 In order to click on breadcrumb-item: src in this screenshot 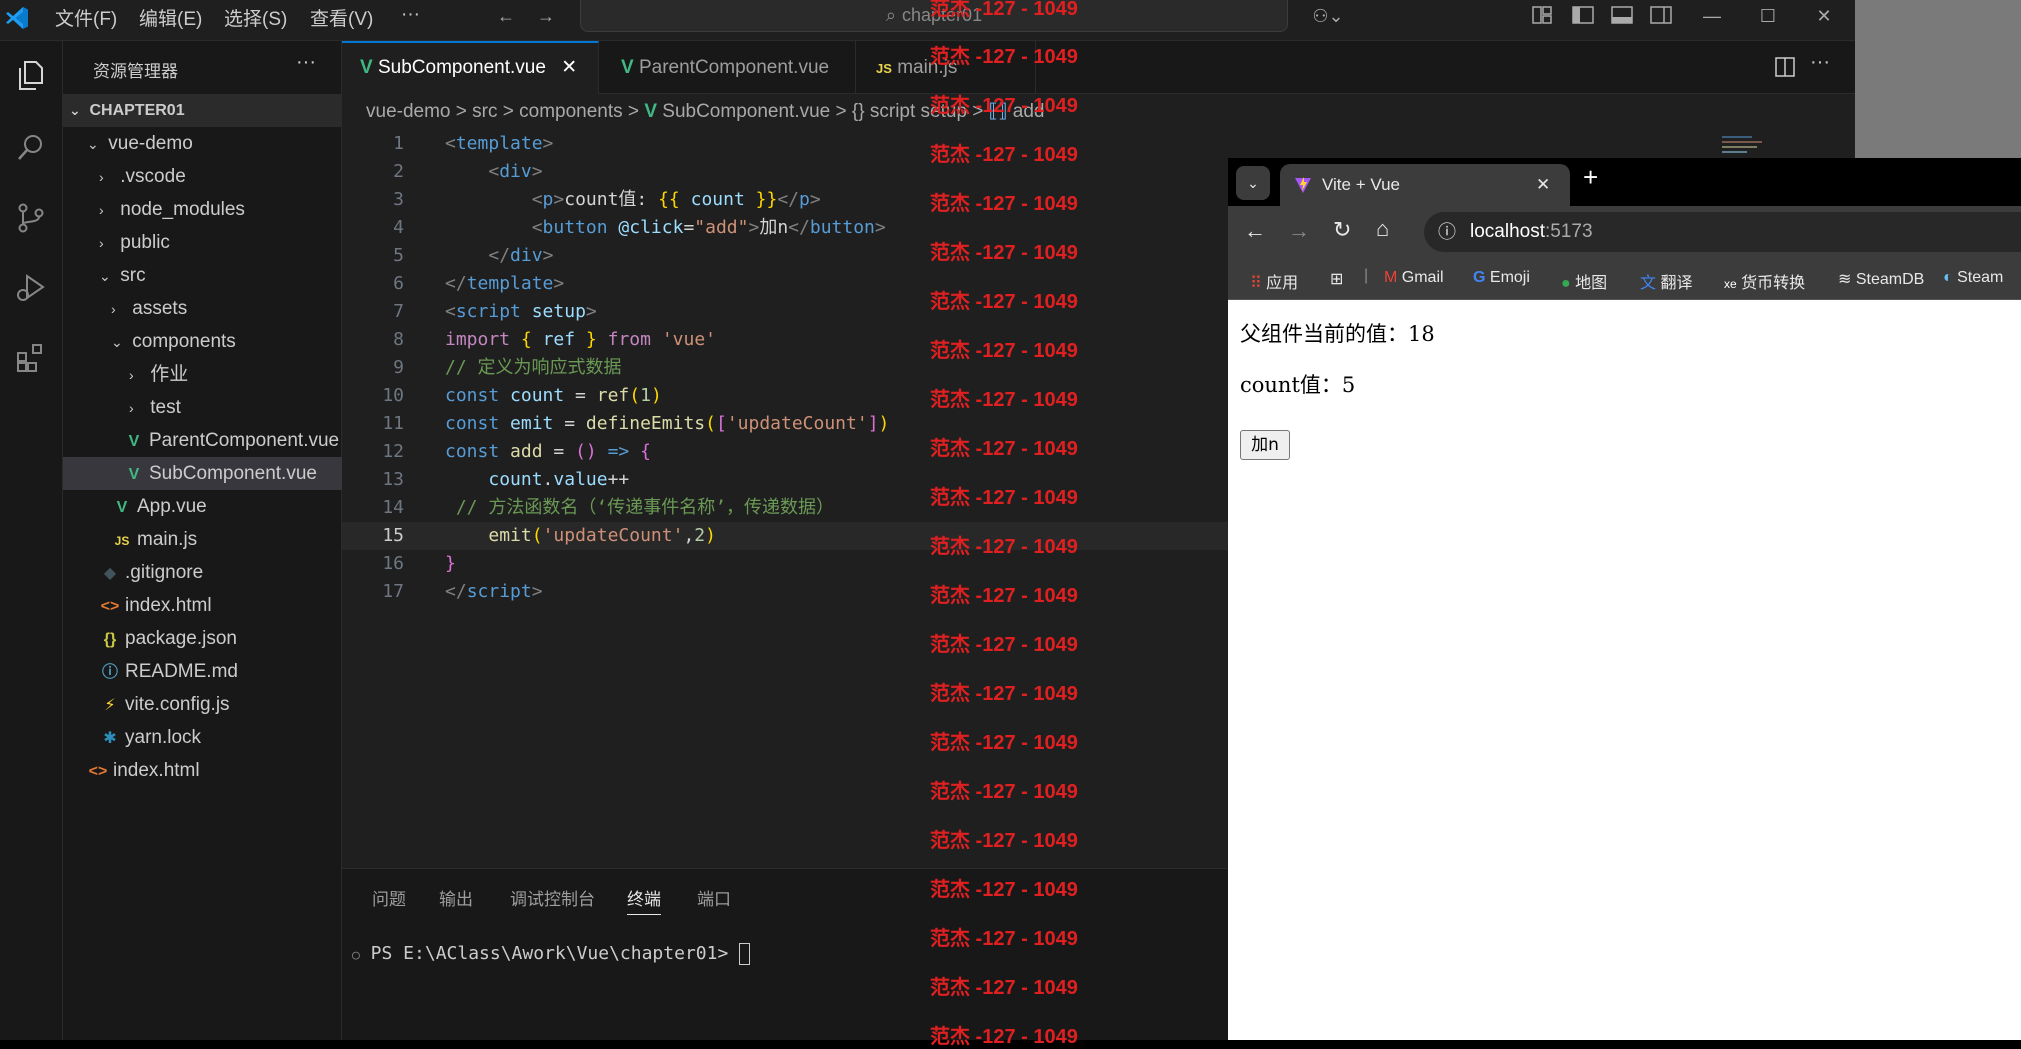, I will do `click(484, 111)`.